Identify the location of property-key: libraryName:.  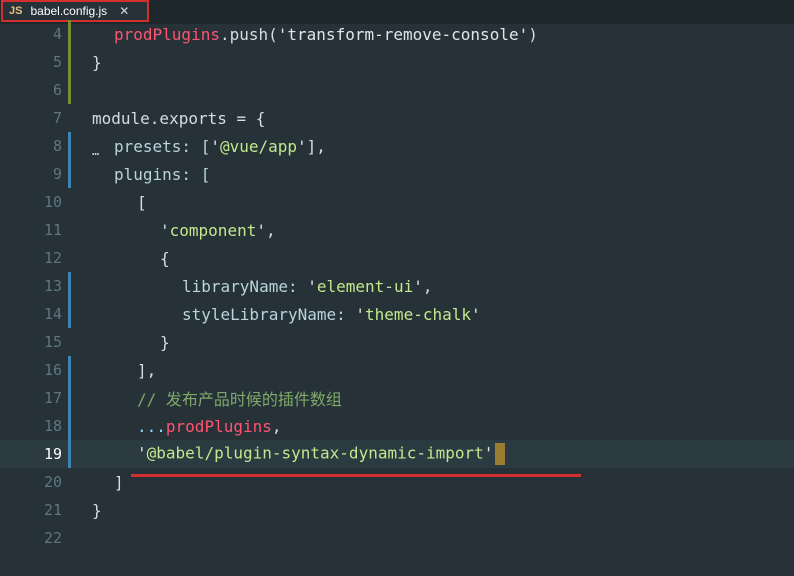
(245, 286).